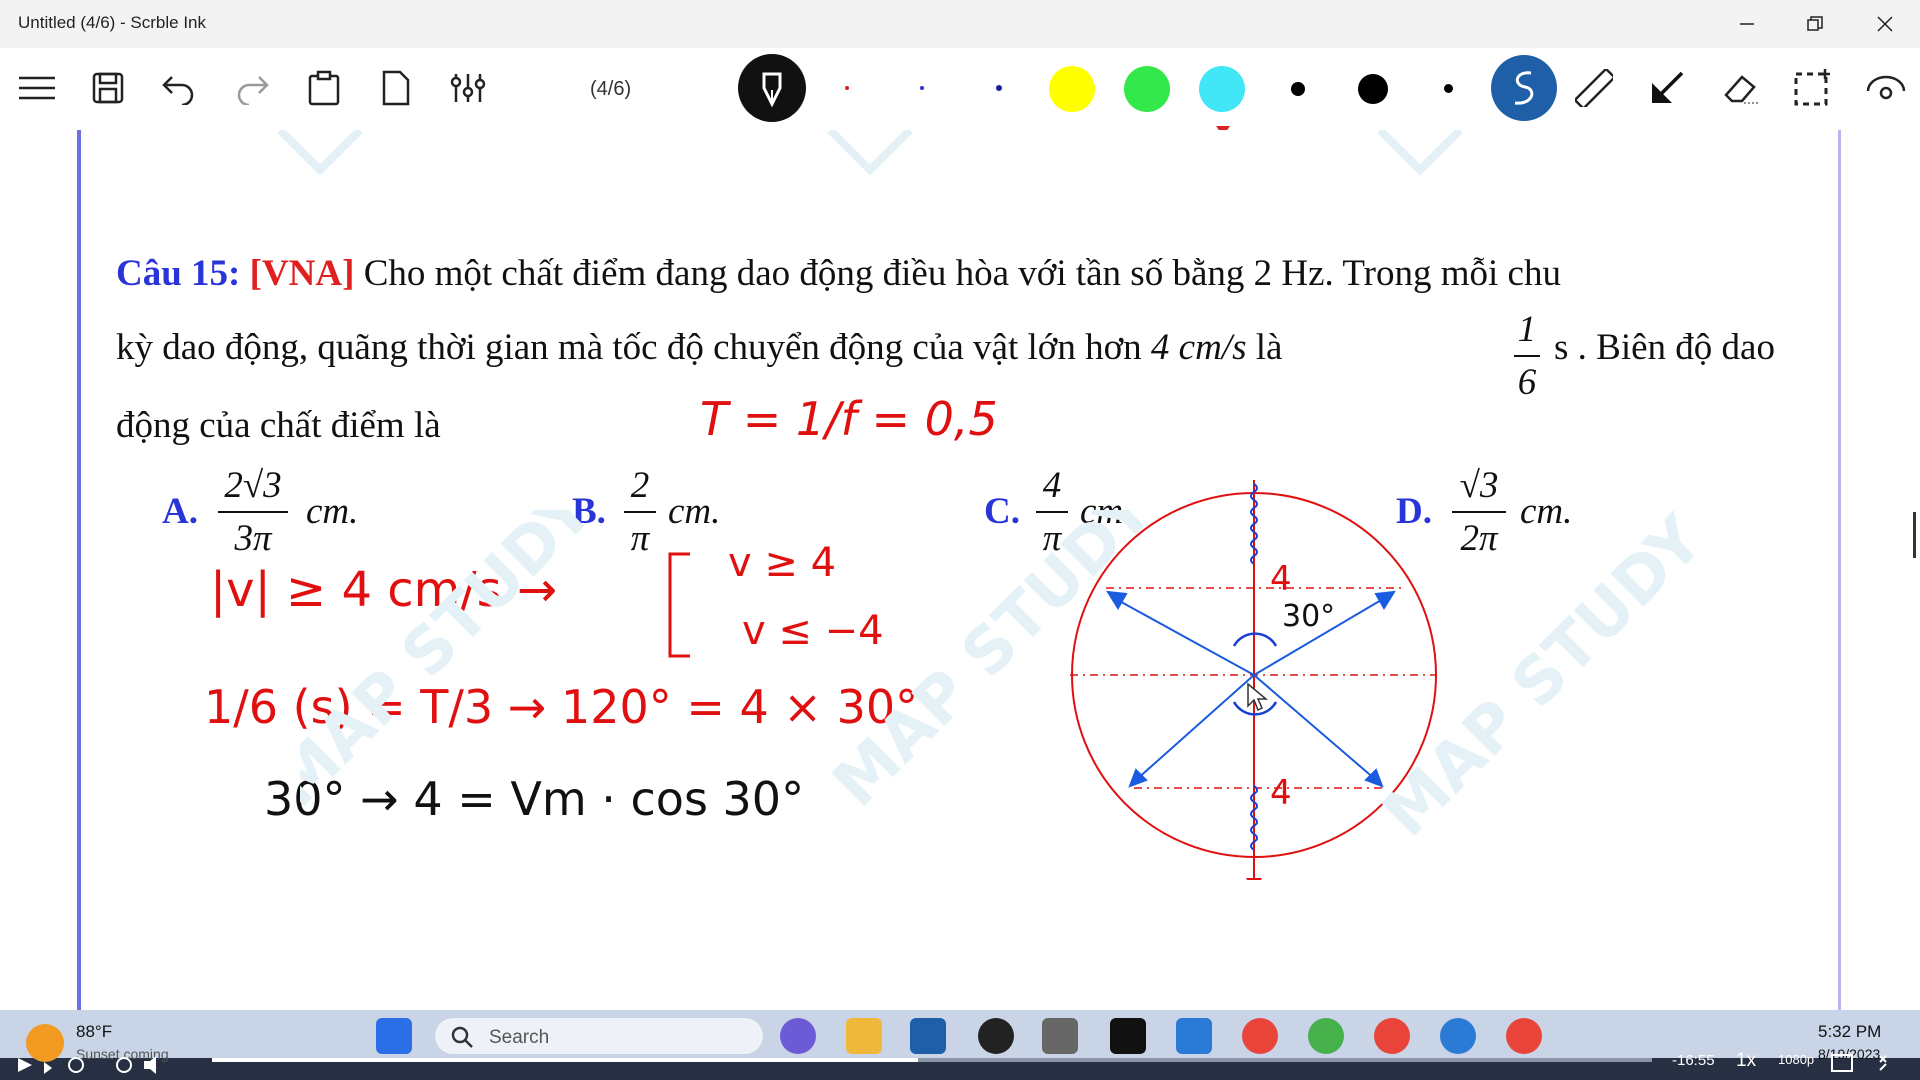 This screenshot has width=1920, height=1080. Describe the element at coordinates (112, 22) in the screenshot. I see `window-title: Untitled (4/6) - Scrble Ink` at that location.